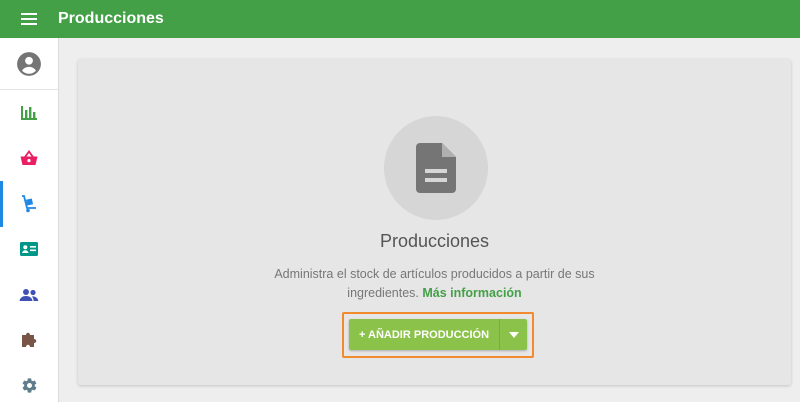 This screenshot has width=800, height=402. I want to click on sidebar-item-settings, so click(29, 382).